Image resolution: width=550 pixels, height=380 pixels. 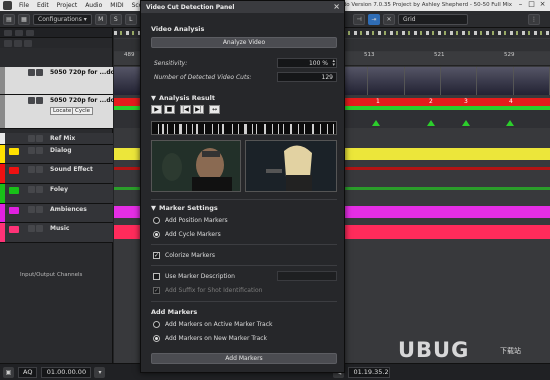 What do you see at coordinates (30, 32) in the screenshot?
I see `track-filter-icon` at bounding box center [30, 32].